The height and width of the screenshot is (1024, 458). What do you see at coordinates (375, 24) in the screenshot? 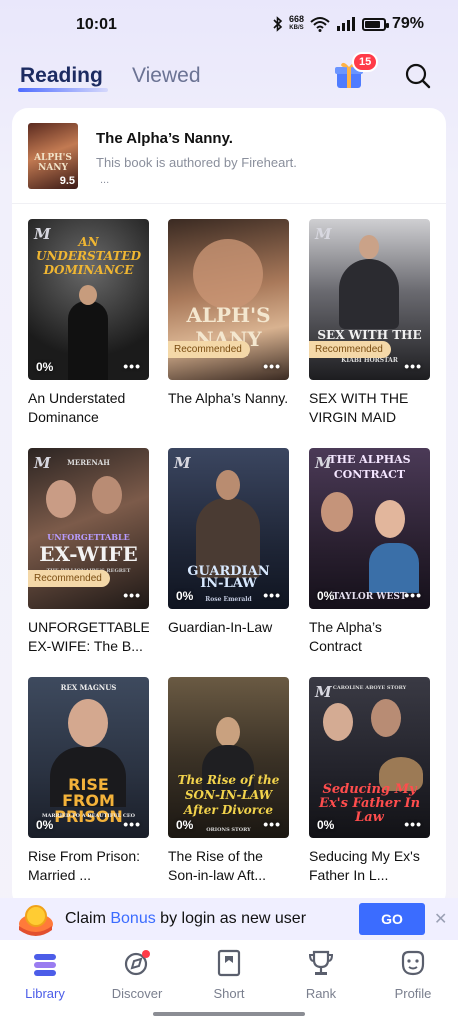
I see `battery-icon` at bounding box center [375, 24].